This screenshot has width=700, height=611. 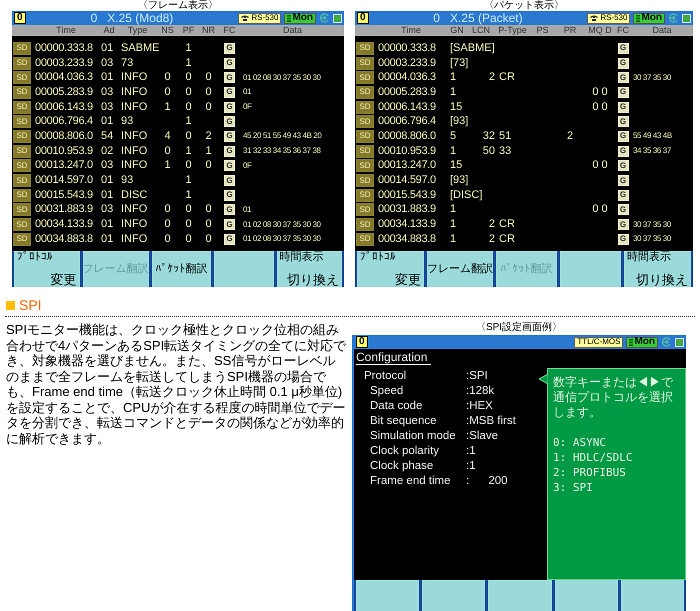 What do you see at coordinates (292, 30) in the screenshot?
I see `column-header: Data` at bounding box center [292, 30].